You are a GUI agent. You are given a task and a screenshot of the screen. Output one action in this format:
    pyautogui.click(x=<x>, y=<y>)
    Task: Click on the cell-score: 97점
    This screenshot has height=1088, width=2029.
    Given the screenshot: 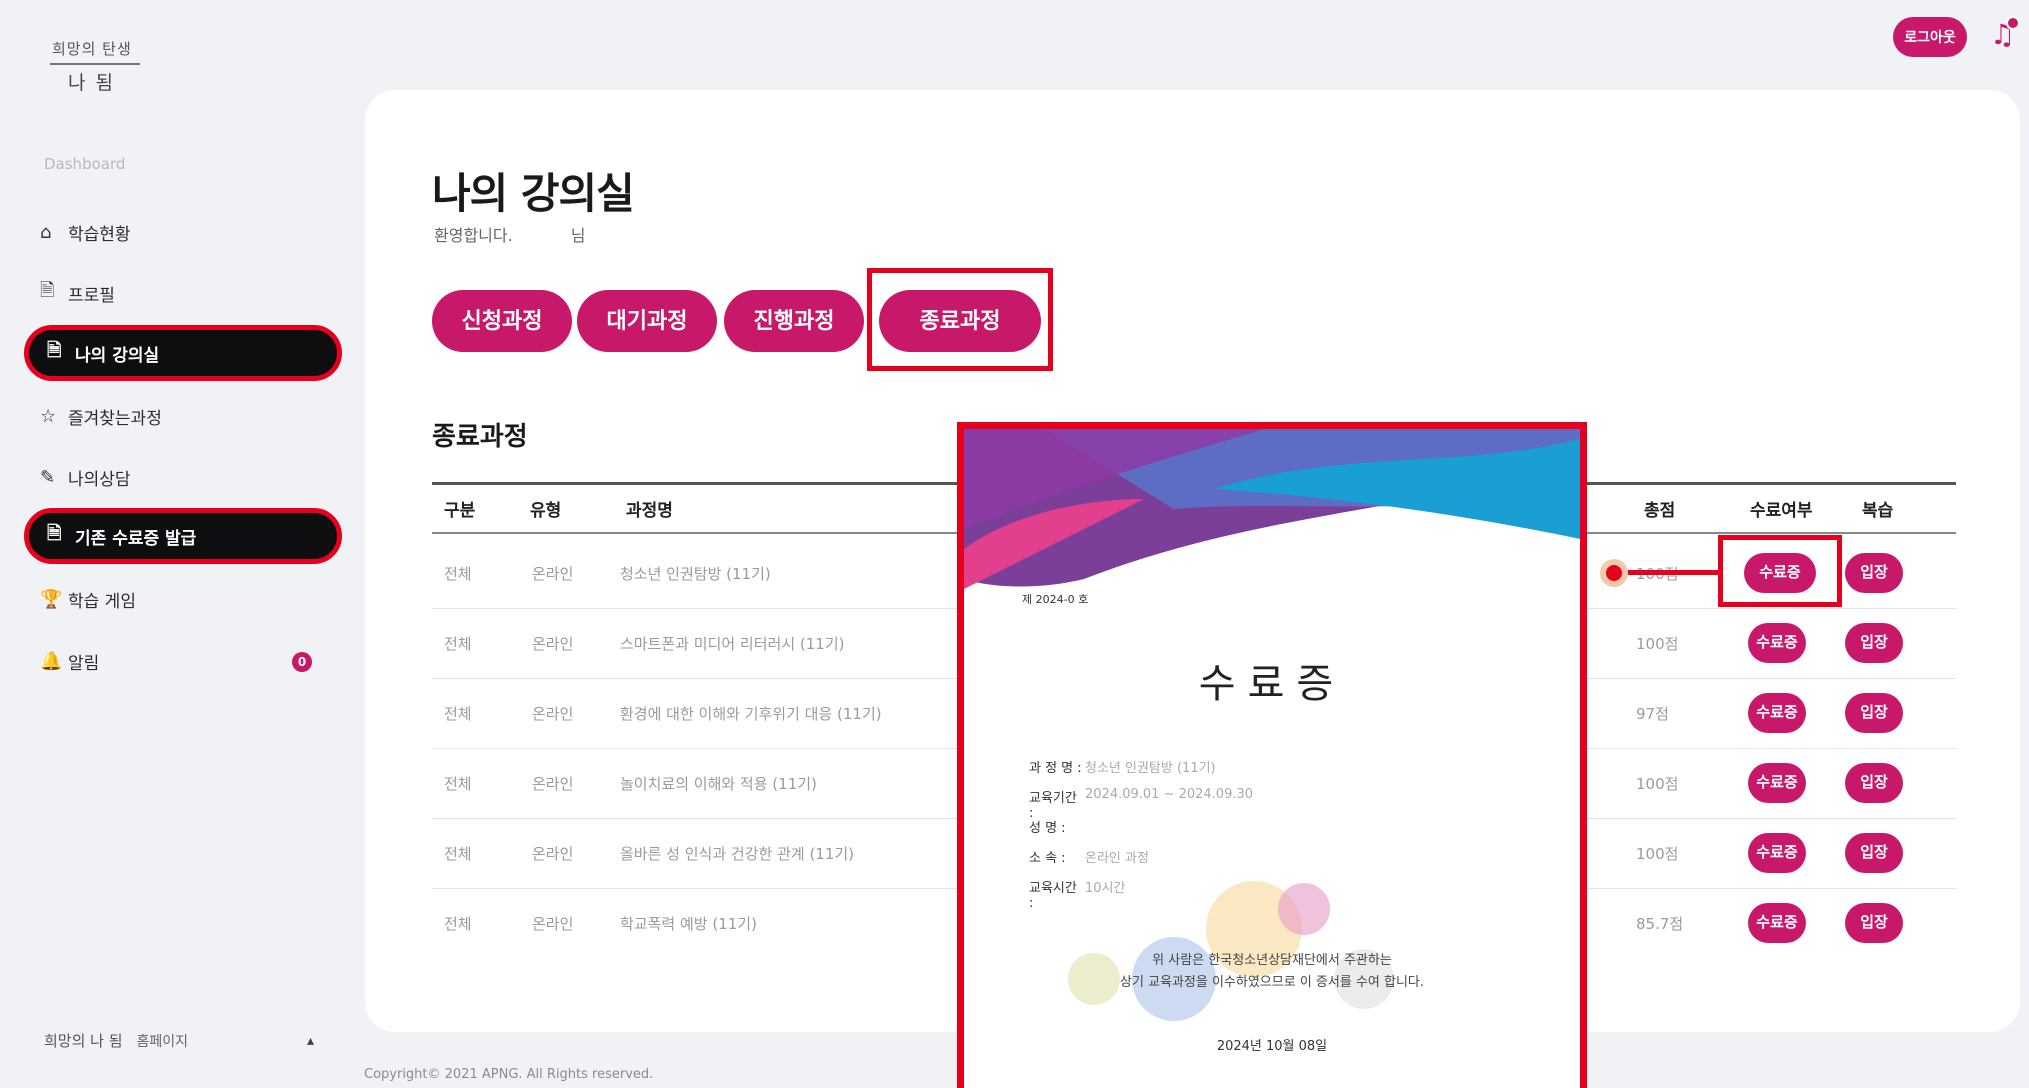 What is the action you would take?
    pyautogui.click(x=1652, y=714)
    